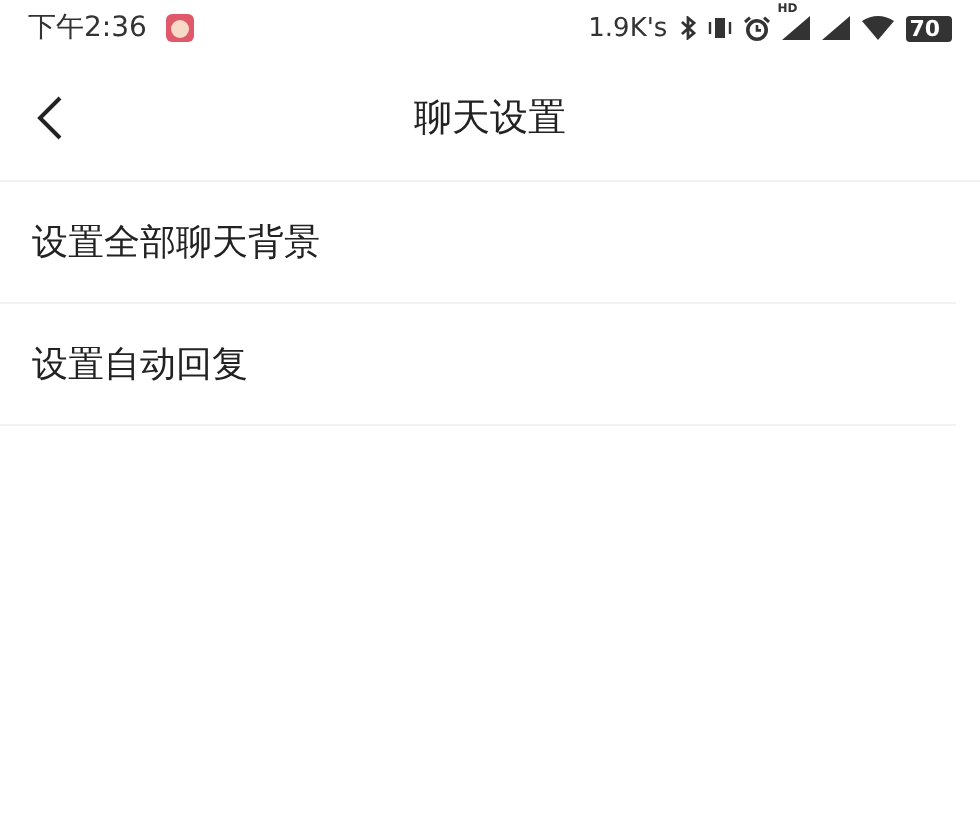 Image resolution: width=980 pixels, height=832 pixels. I want to click on status-time: 下午2:36, so click(87, 28).